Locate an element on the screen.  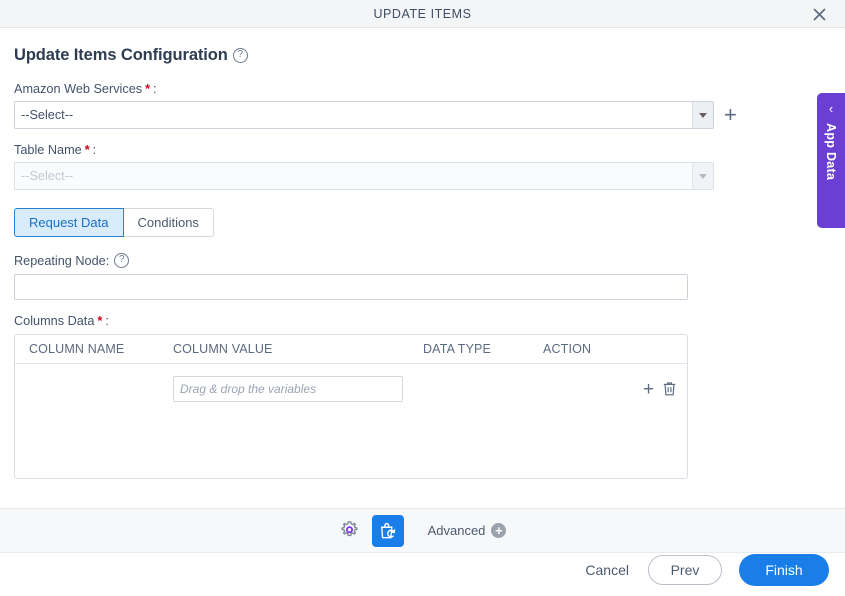
prev-button: Prev is located at coordinates (685, 570).